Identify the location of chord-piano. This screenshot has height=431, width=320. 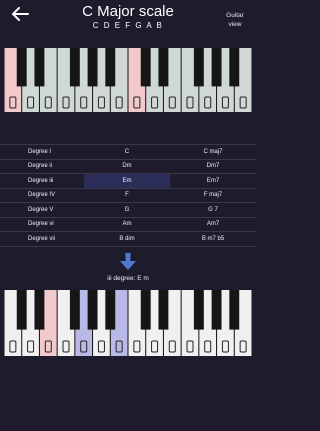
(128, 323).